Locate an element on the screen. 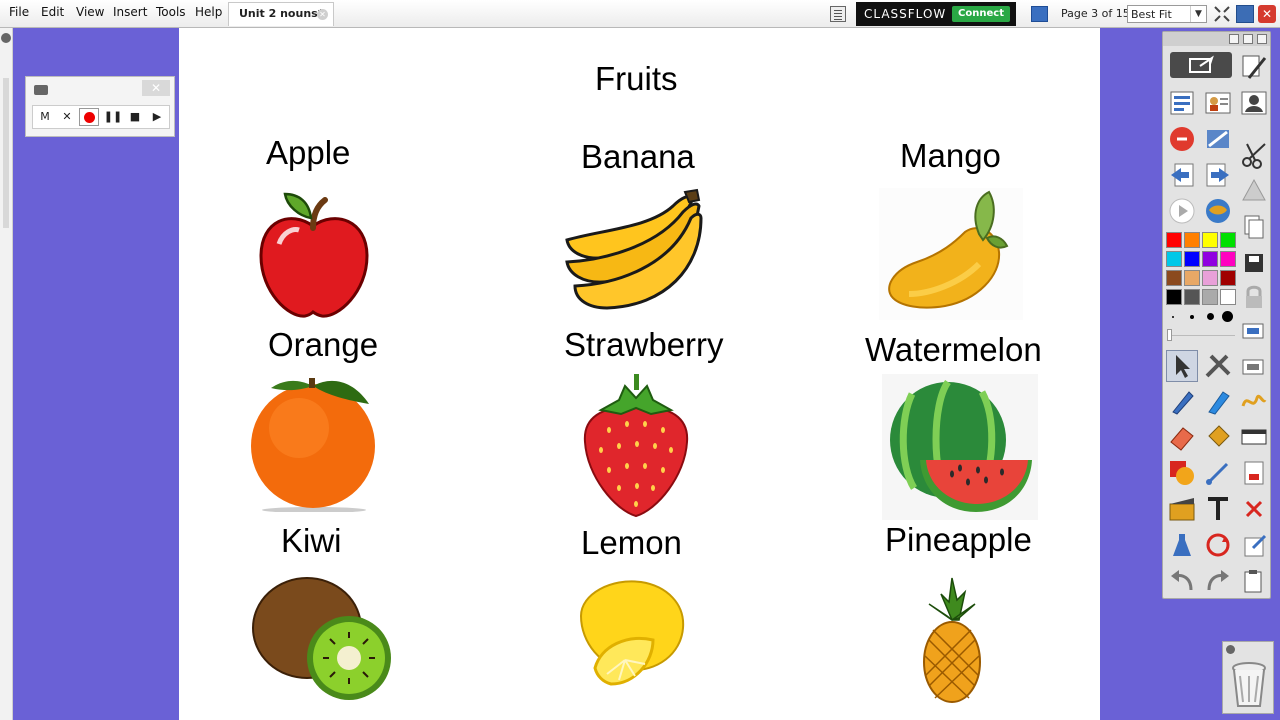  left-collapsed-panel is located at coordinates (6, 374).